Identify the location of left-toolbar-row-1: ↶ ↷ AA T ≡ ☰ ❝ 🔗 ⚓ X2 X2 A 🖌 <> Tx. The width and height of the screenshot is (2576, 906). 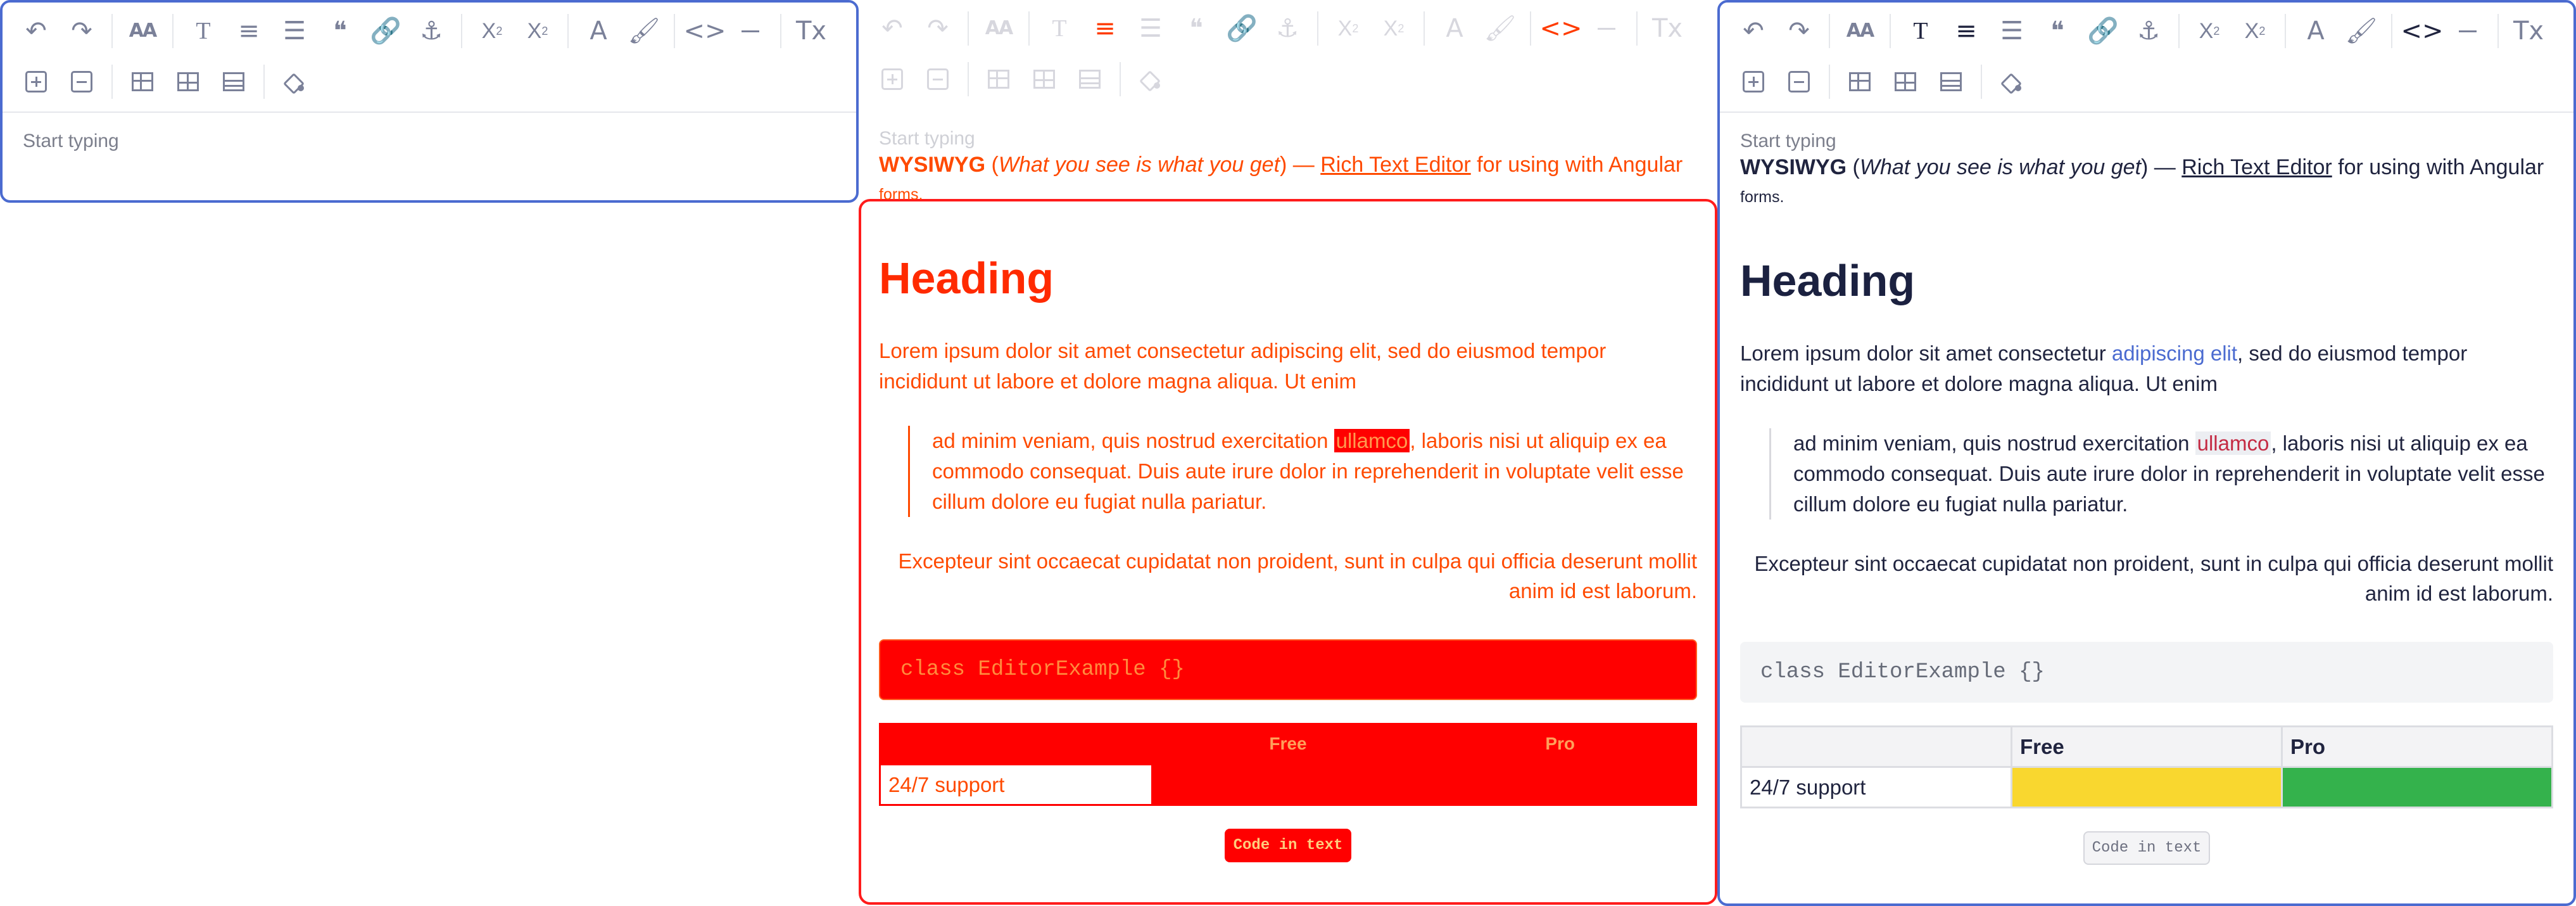
(428, 31).